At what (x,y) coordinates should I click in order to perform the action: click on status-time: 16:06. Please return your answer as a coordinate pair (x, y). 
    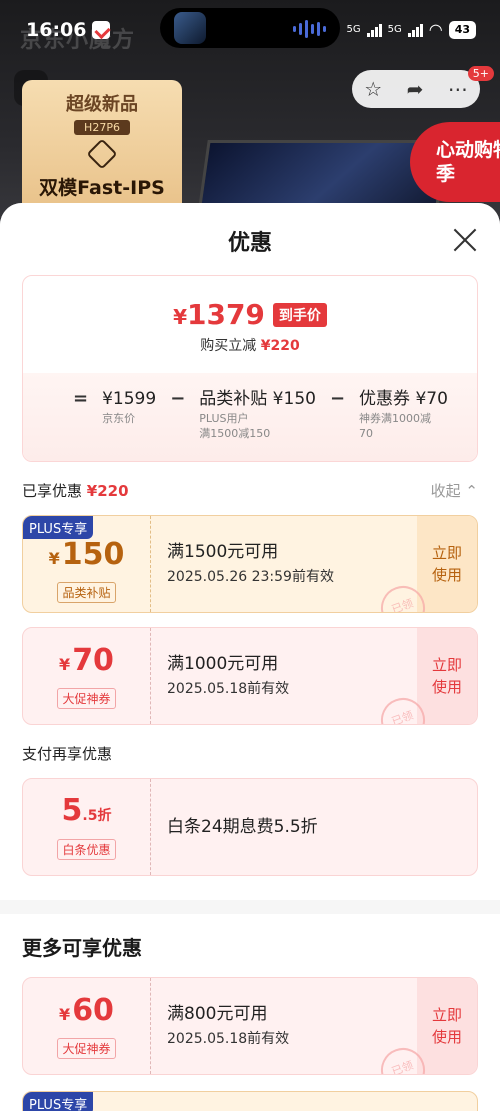
    Looking at the image, I should click on (56, 30).